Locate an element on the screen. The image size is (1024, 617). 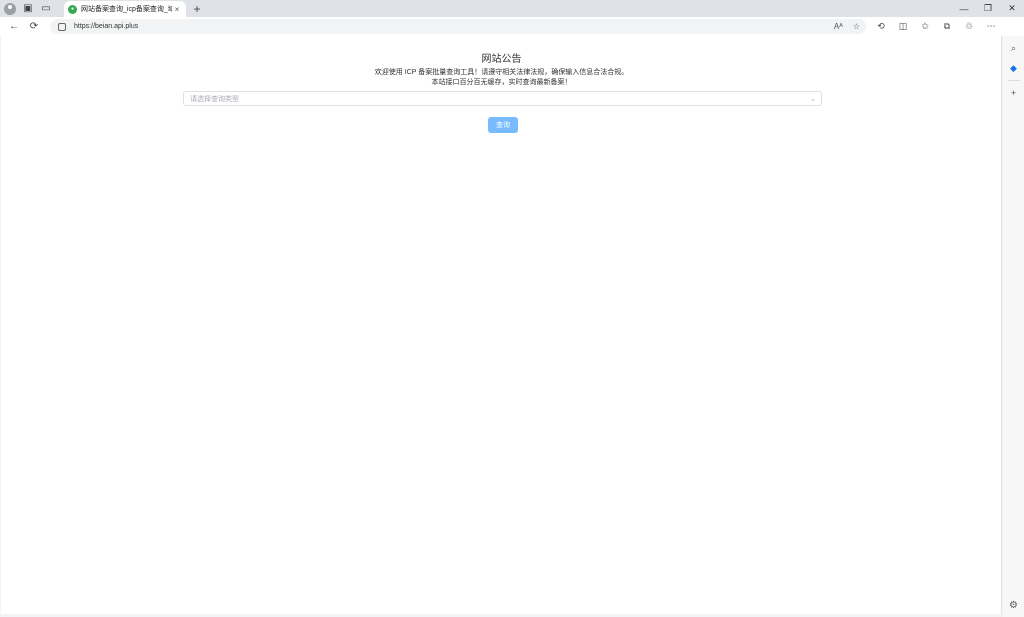
tab-actions-icon: ▭ is located at coordinates (46, 8).